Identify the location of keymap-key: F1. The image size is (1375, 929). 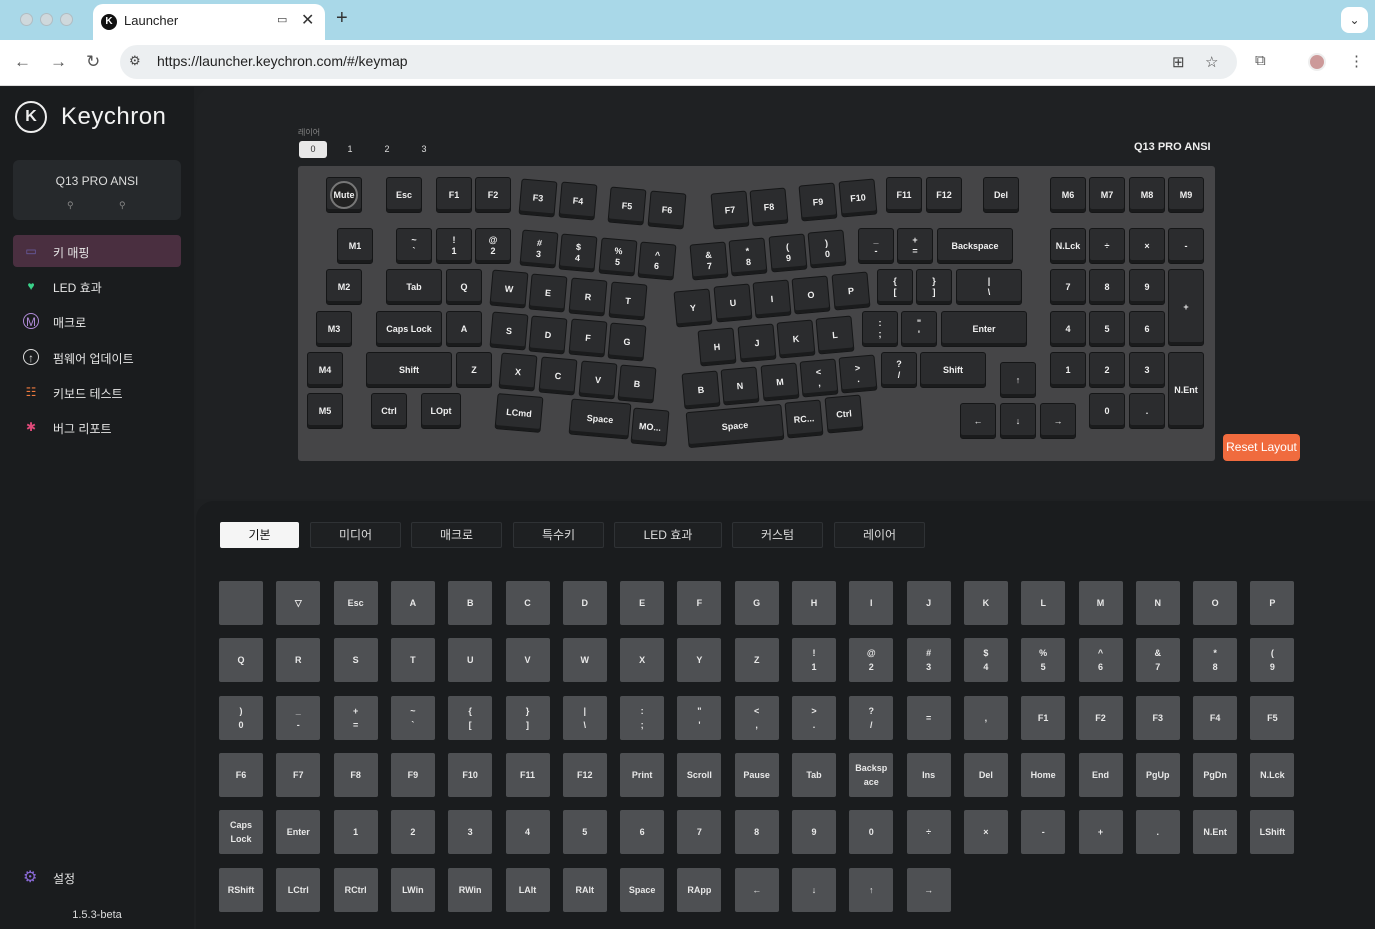
(454, 195).